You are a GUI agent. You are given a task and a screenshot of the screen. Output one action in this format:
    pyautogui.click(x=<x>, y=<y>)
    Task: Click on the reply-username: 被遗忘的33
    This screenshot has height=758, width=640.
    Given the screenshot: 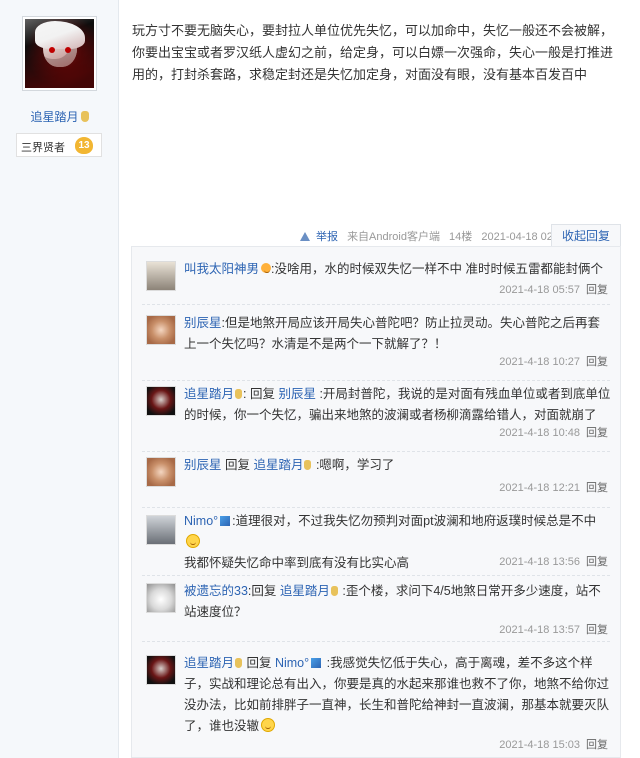 What is the action you would take?
    pyautogui.click(x=216, y=591)
    